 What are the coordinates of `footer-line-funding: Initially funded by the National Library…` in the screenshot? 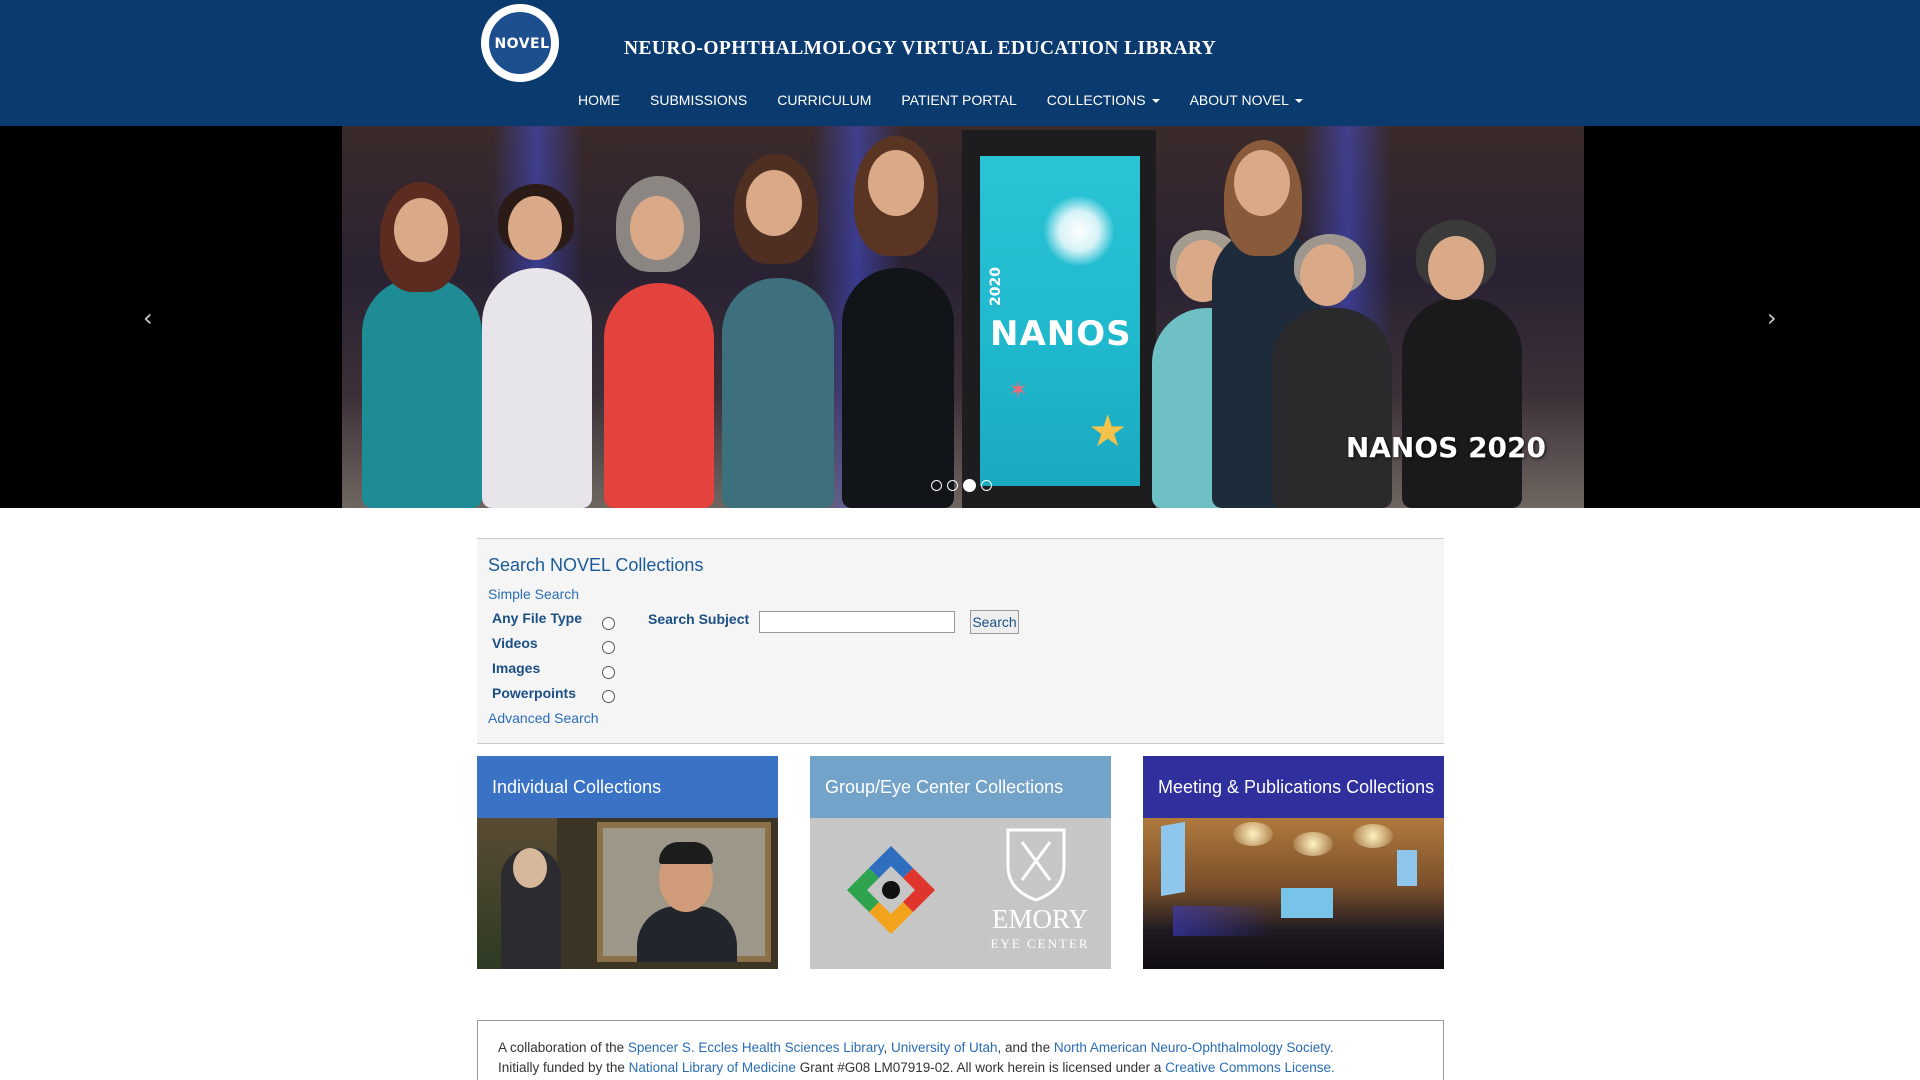 It's located at (916, 1067).